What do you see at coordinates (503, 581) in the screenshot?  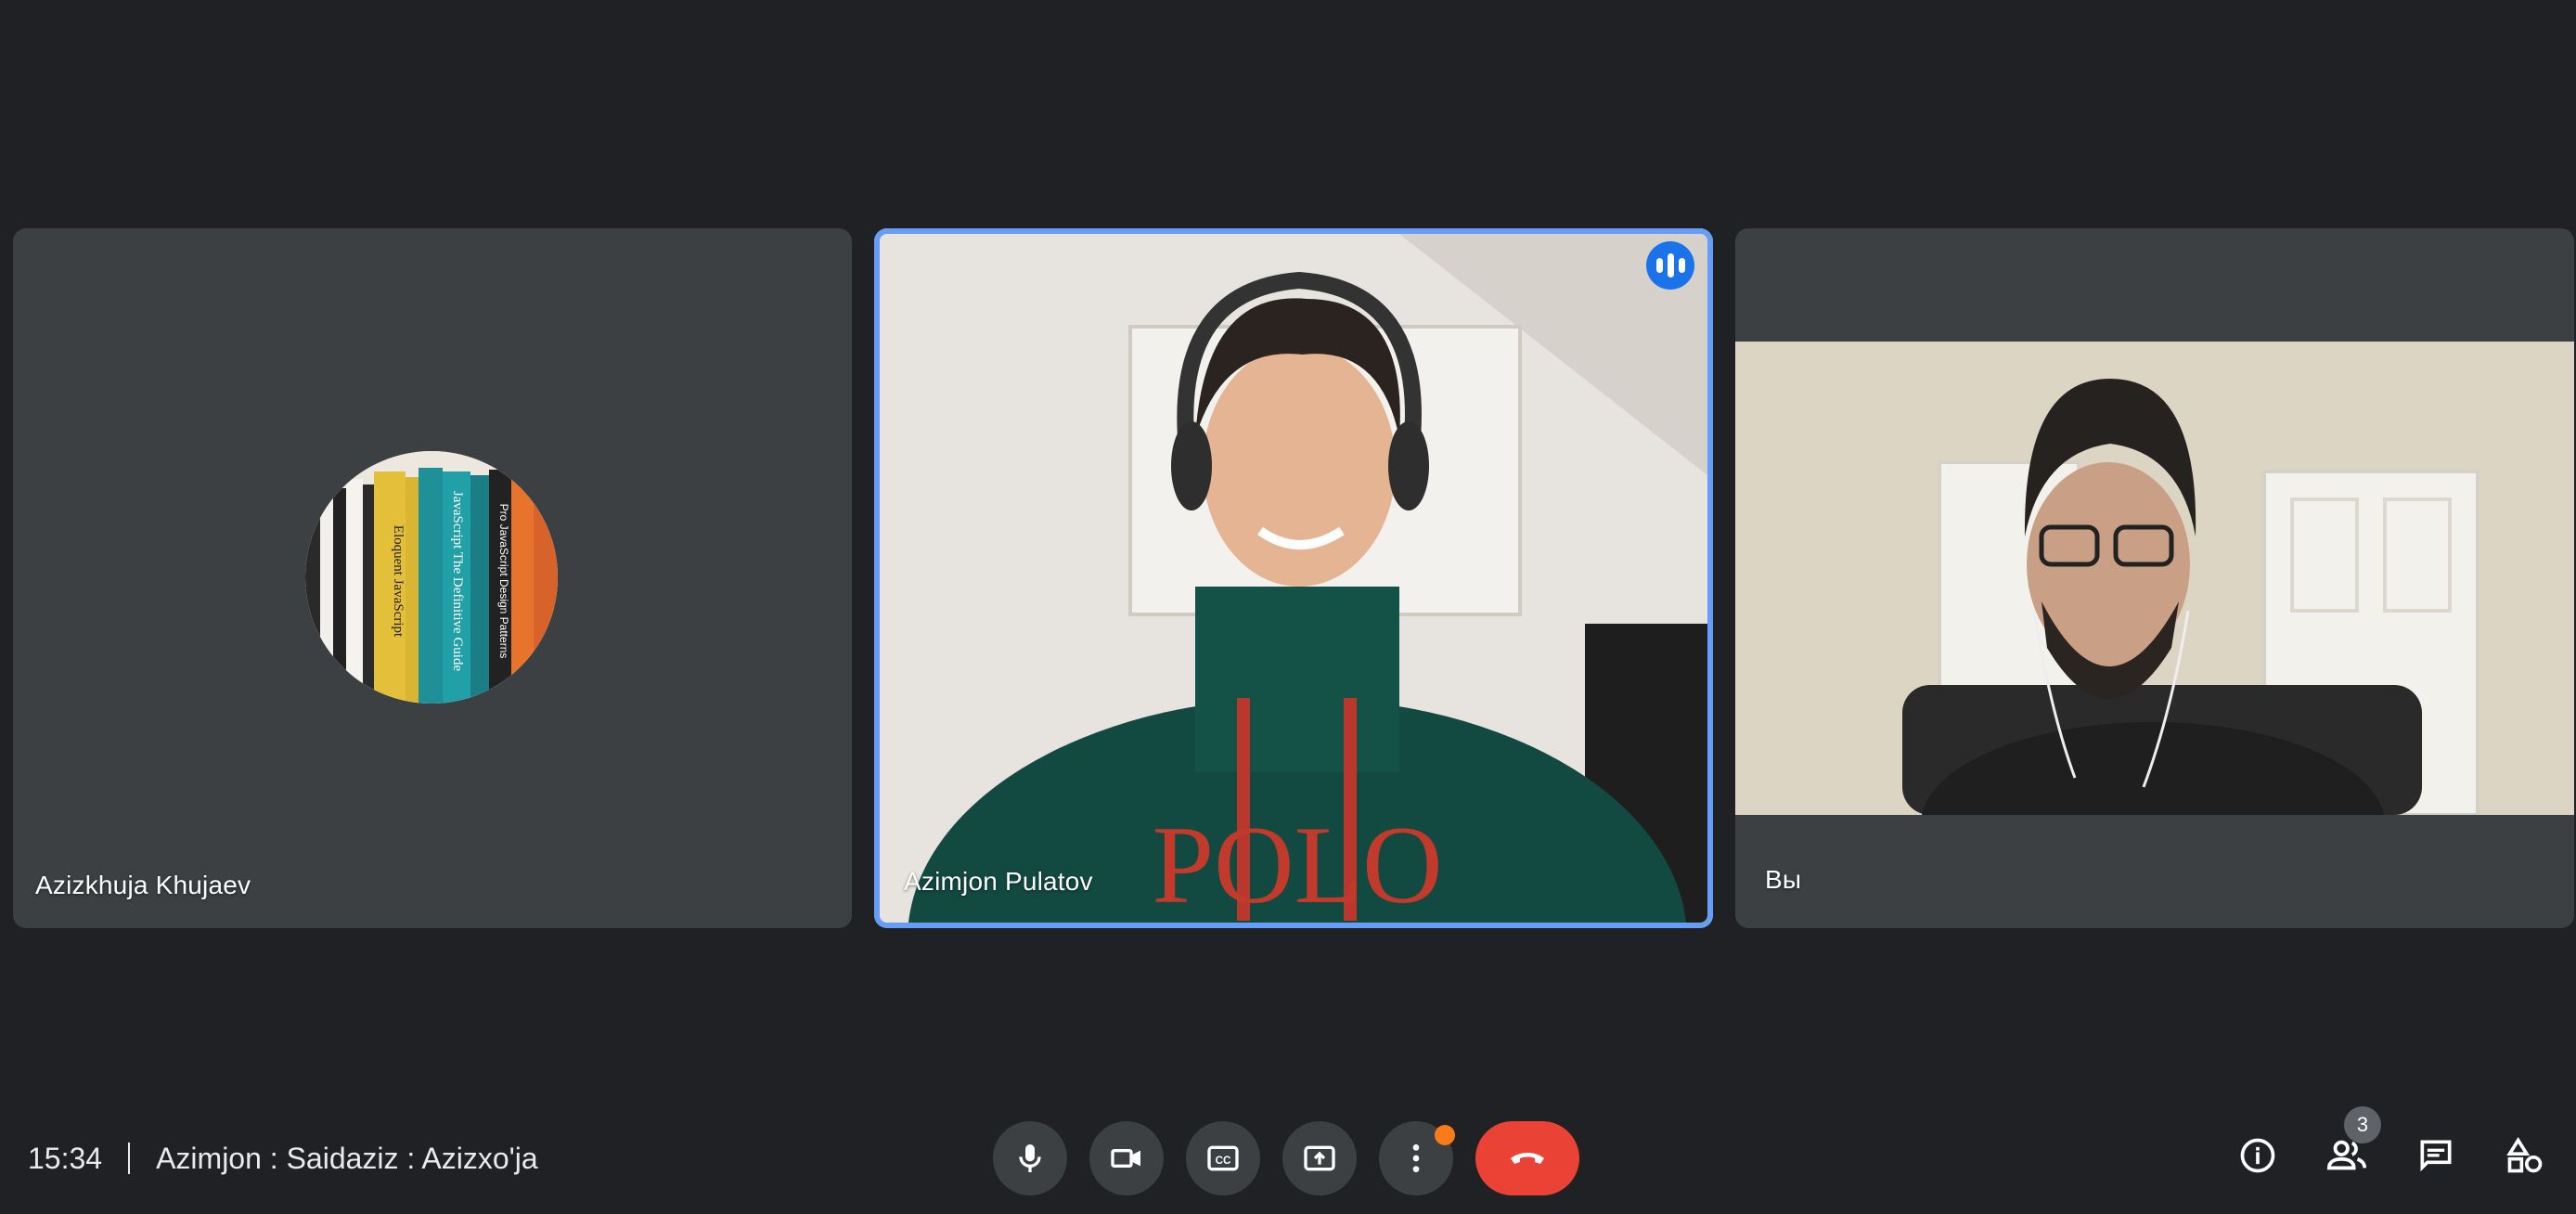 I see `svg-text: Pro JavaScript Design Patterns` at bounding box center [503, 581].